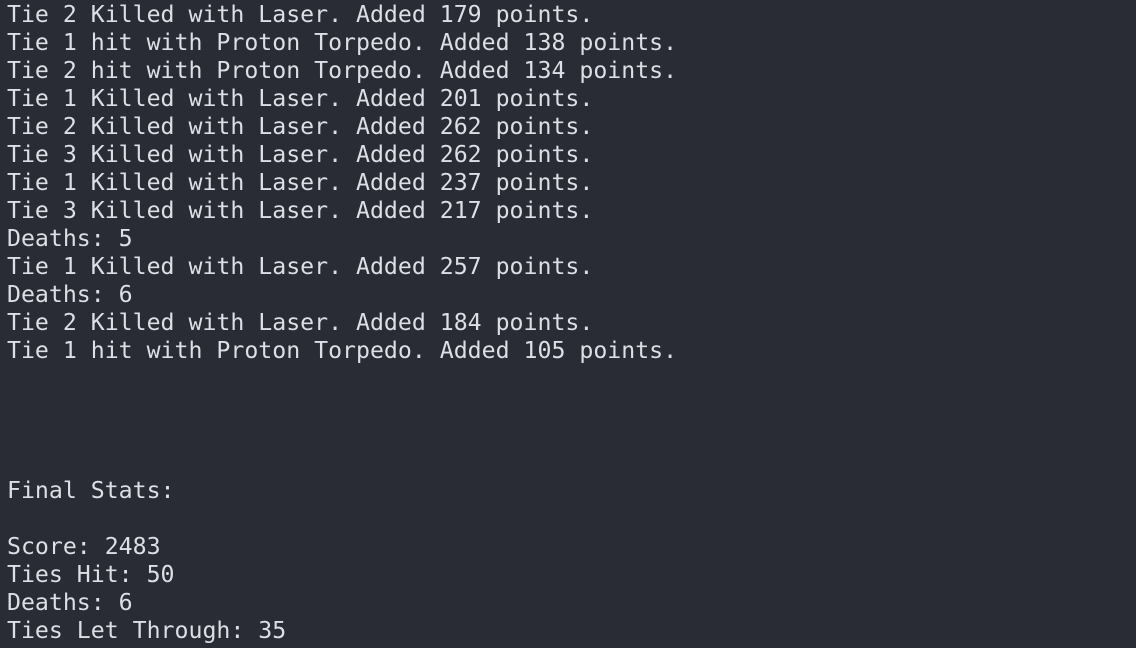 The image size is (1136, 648). I want to click on log-line: Deaths: 6, so click(70, 294).